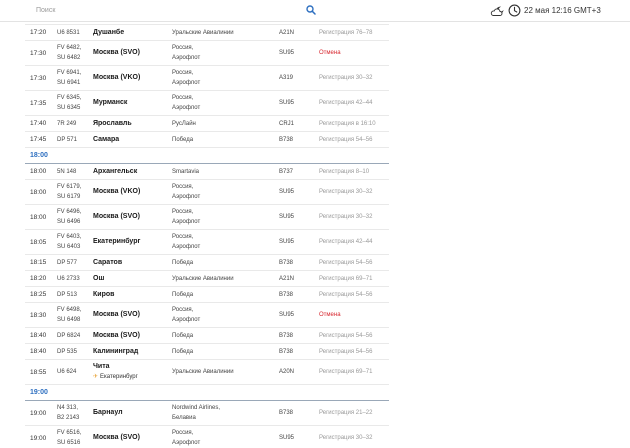 The width and height of the screenshot is (630, 448). I want to click on flight-numbers: FV 6496, SU 6496, so click(75, 217).